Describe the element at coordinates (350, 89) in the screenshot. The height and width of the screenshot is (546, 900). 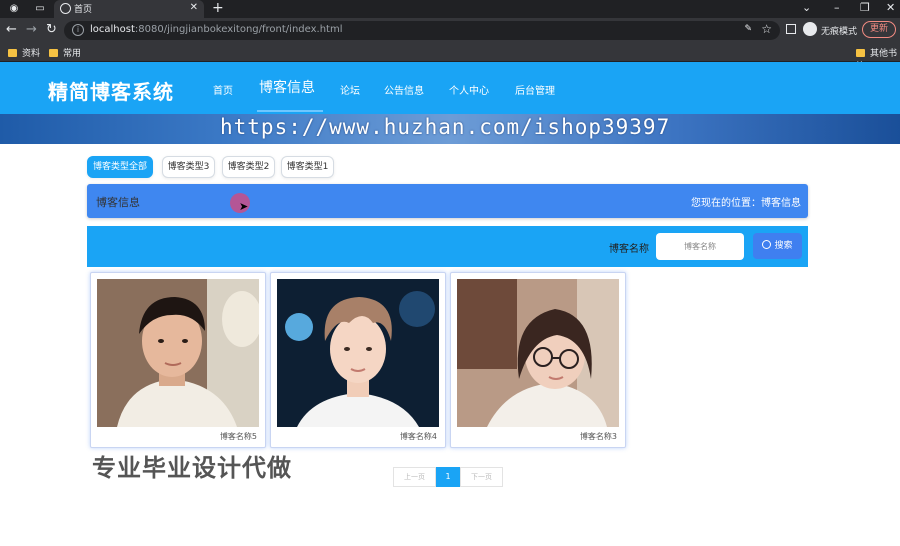
I see `nav-forum: 论坛` at that location.